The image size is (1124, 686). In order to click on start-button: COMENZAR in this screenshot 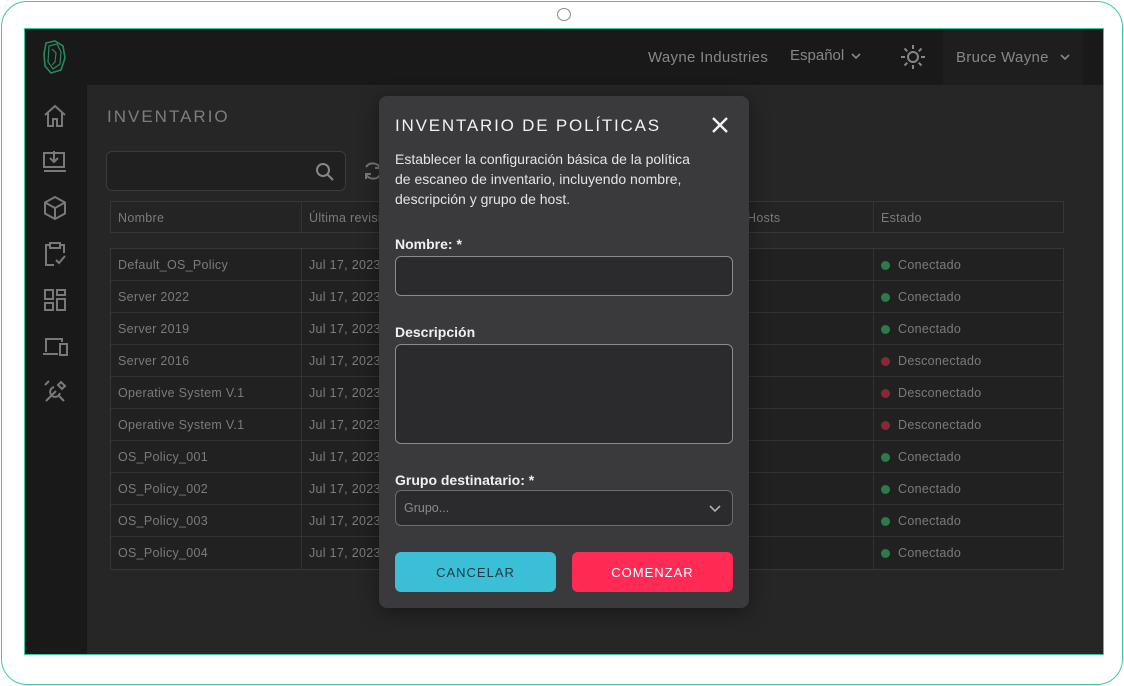, I will do `click(652, 572)`.